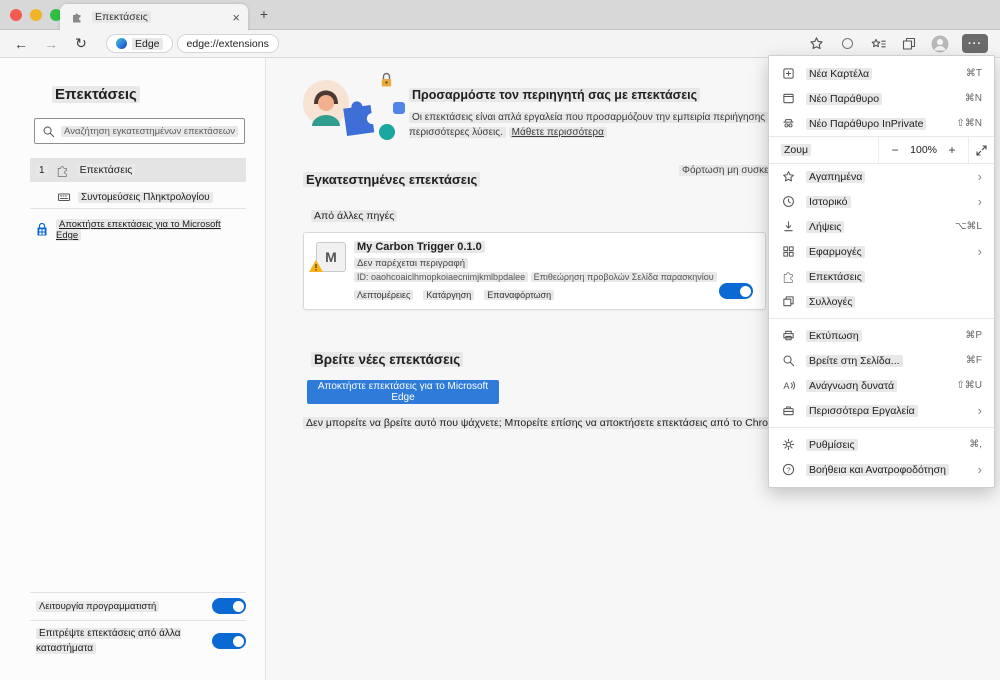 The image size is (1000, 680). What do you see at coordinates (141, 606) in the screenshot?
I see `developer-mode-row: Λειτουργία προγραμματιστή` at bounding box center [141, 606].